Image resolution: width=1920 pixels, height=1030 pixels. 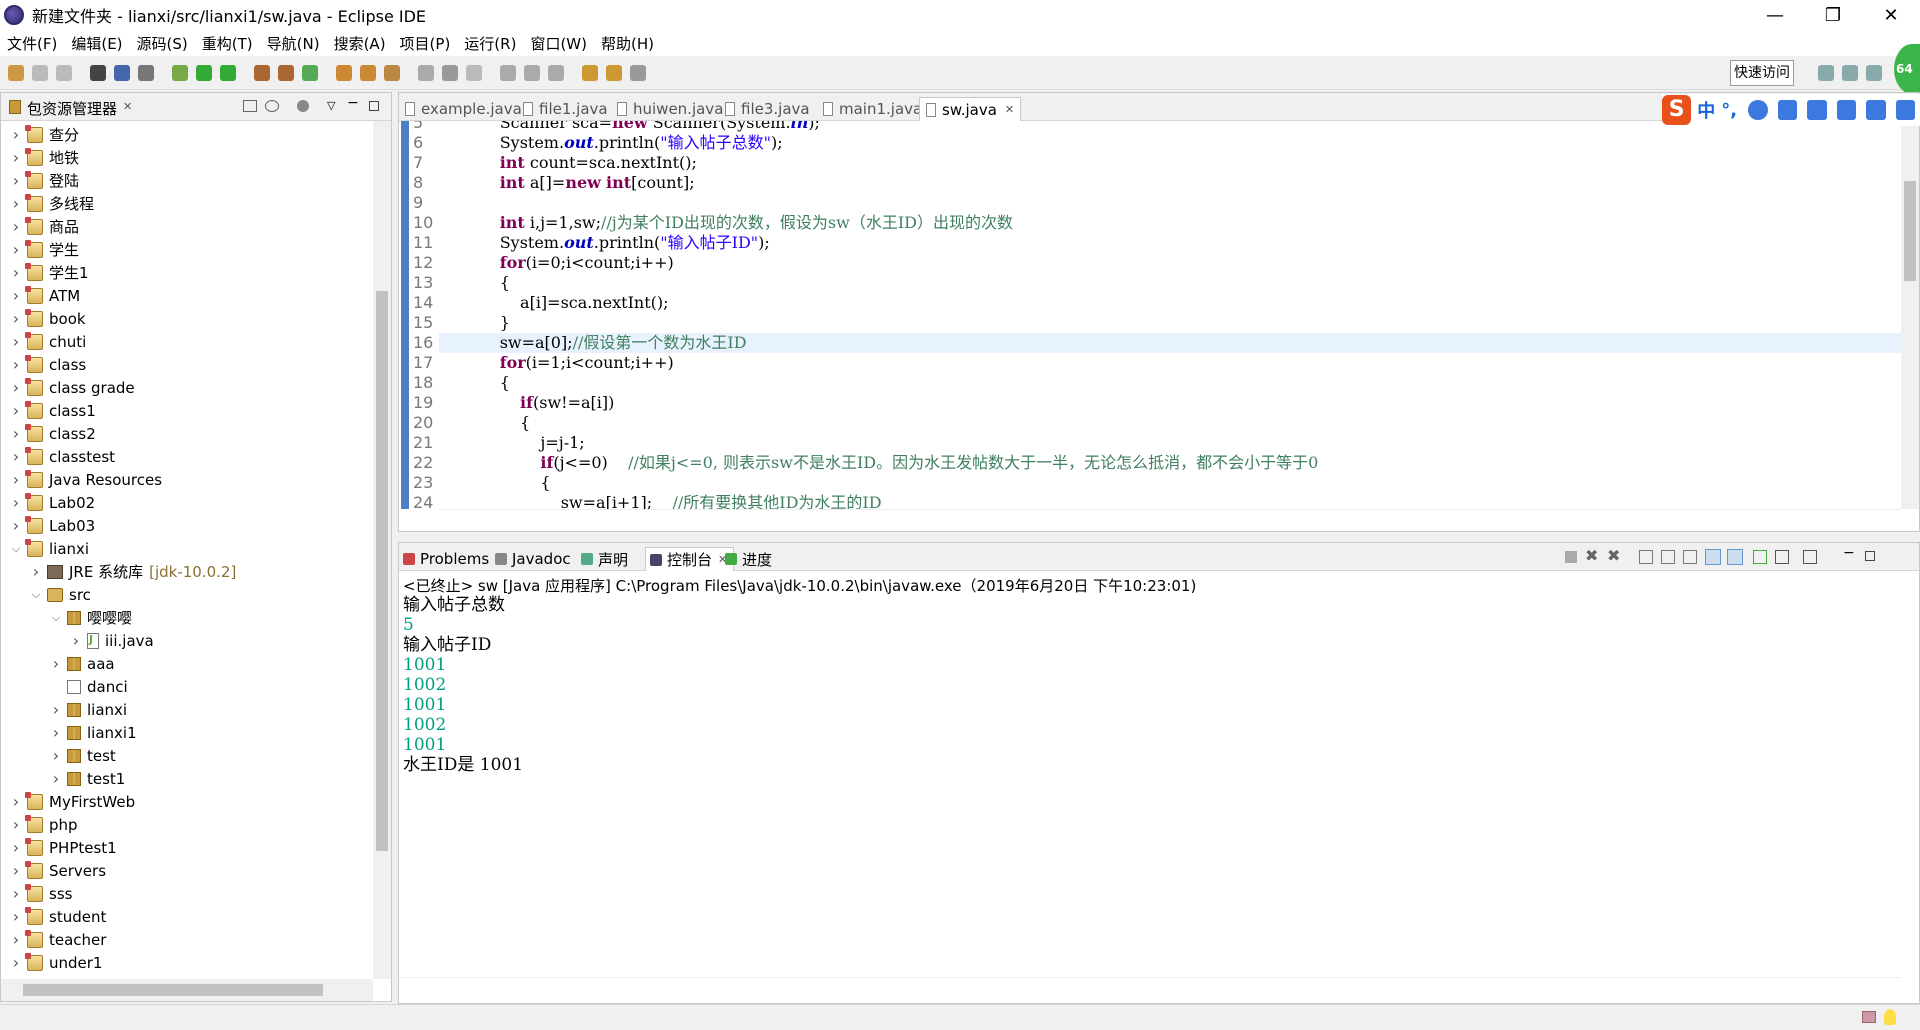 I want to click on expanded-chevron-icon: ⌵, so click(x=36, y=595).